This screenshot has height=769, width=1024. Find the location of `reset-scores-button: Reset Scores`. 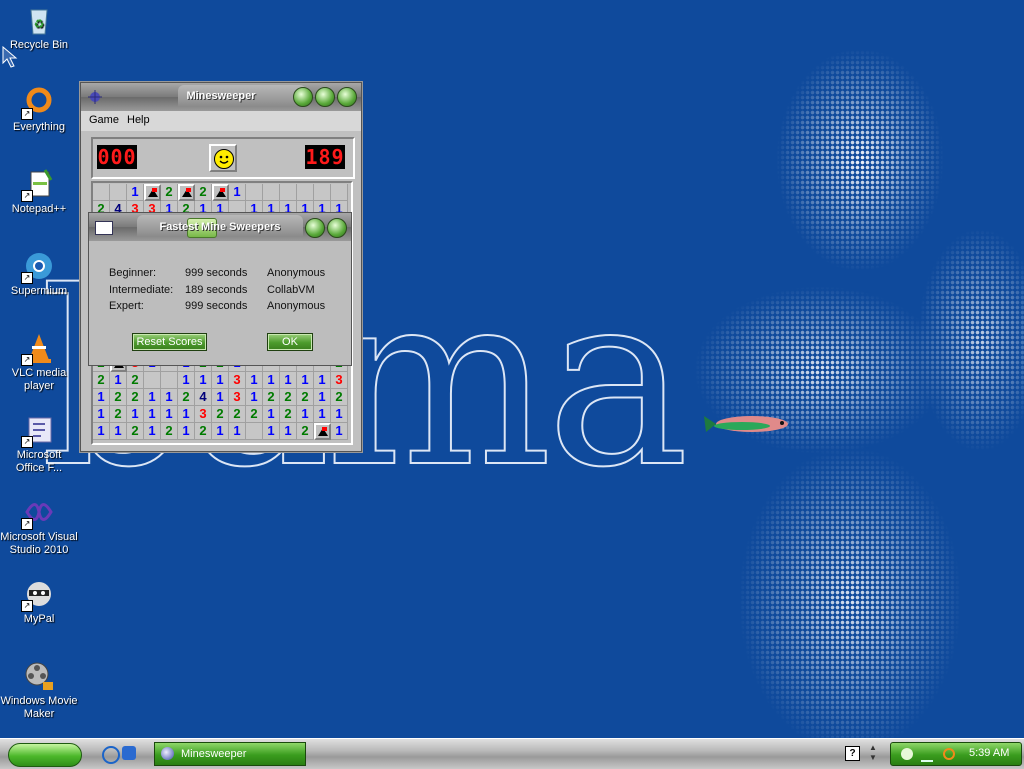

reset-scores-button: Reset Scores is located at coordinates (169, 342).